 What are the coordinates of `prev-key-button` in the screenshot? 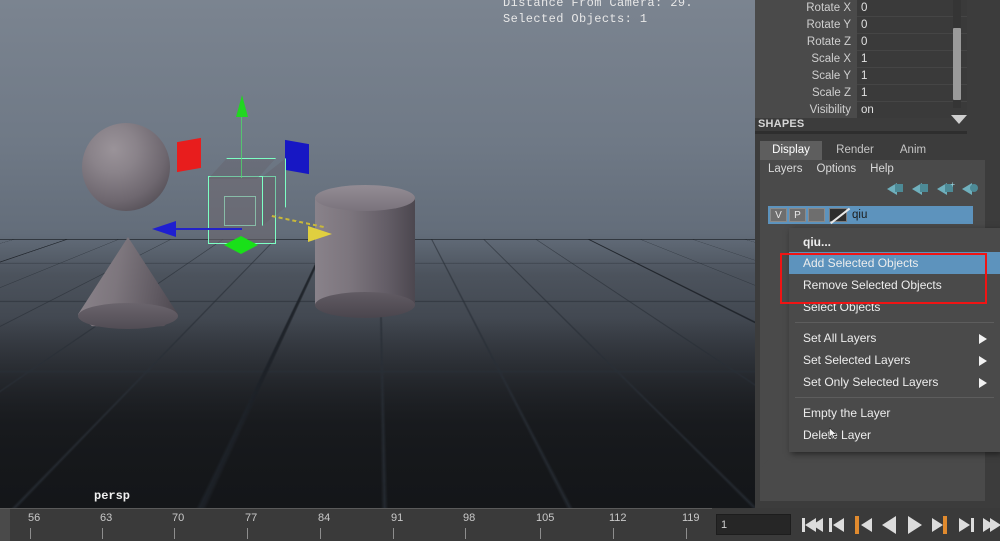 It's located at (863, 524).